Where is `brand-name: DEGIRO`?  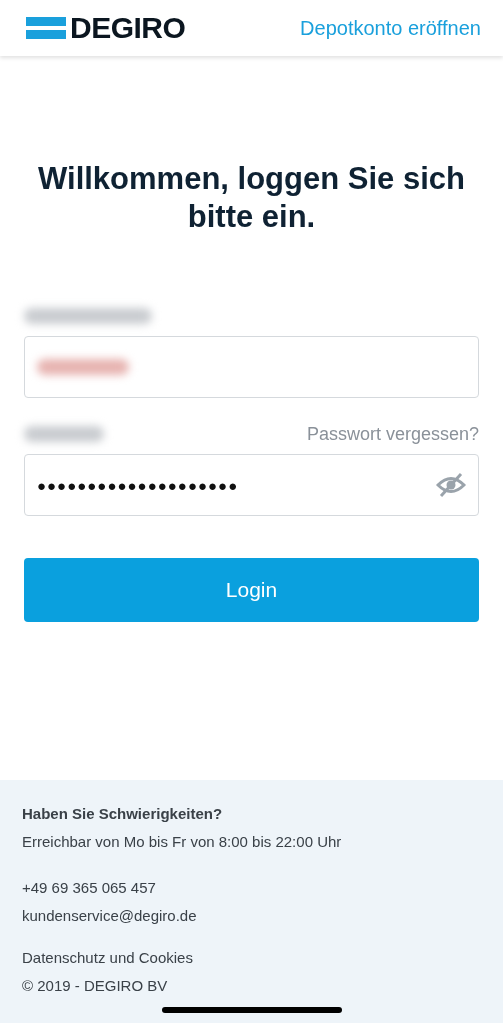
brand-name: DEGIRO is located at coordinates (128, 28).